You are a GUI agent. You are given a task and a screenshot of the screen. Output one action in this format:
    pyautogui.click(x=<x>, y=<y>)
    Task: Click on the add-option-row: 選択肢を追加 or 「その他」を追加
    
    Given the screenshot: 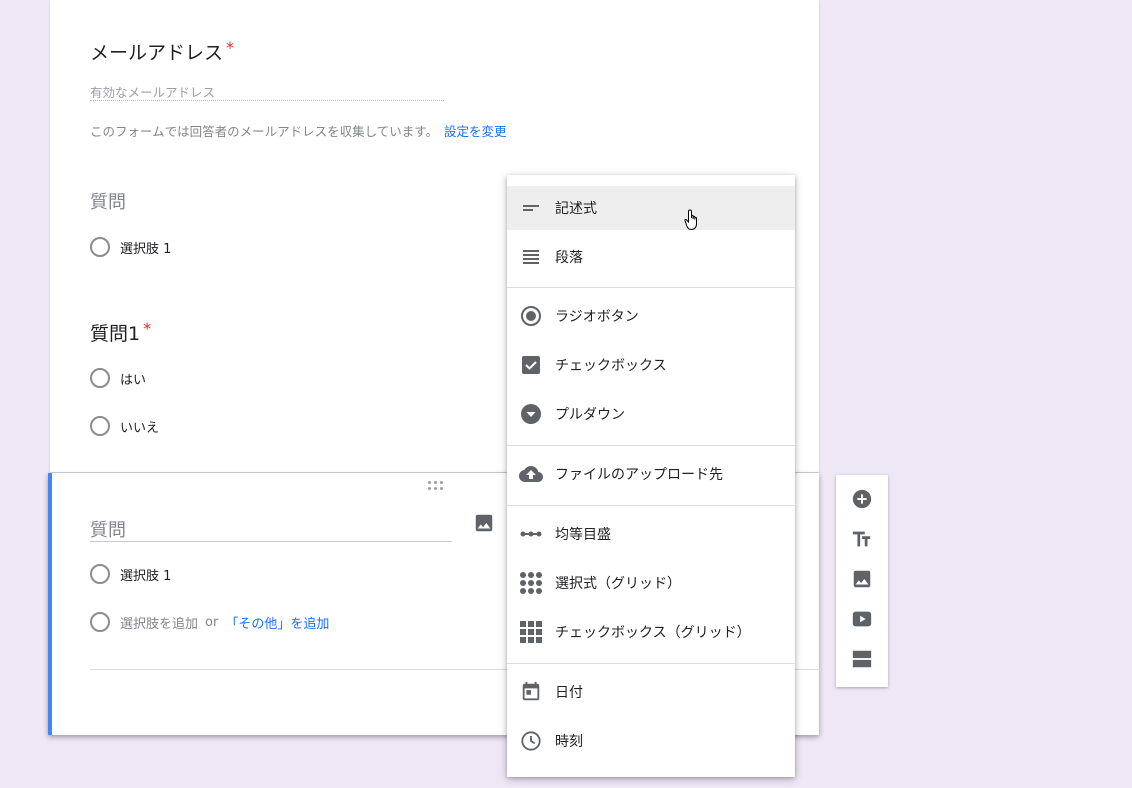 What is the action you would take?
    pyautogui.click(x=209, y=622)
    